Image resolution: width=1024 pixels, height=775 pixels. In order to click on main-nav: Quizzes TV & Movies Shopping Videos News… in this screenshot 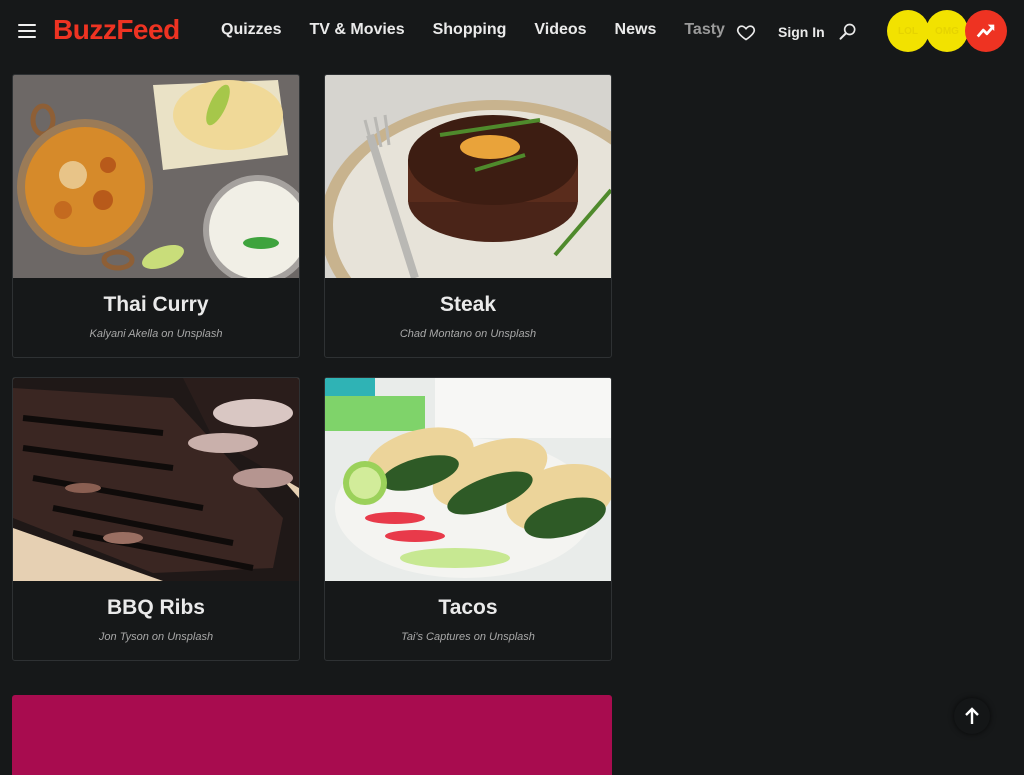, I will do `click(487, 30)`.